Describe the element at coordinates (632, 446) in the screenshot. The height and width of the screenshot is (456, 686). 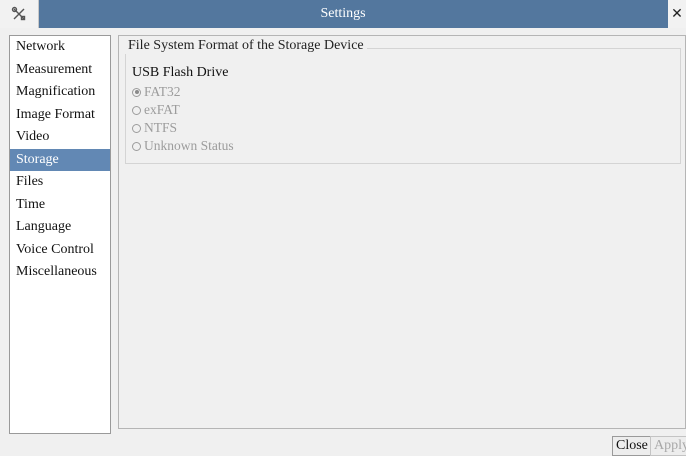
I see `close-button: Close` at that location.